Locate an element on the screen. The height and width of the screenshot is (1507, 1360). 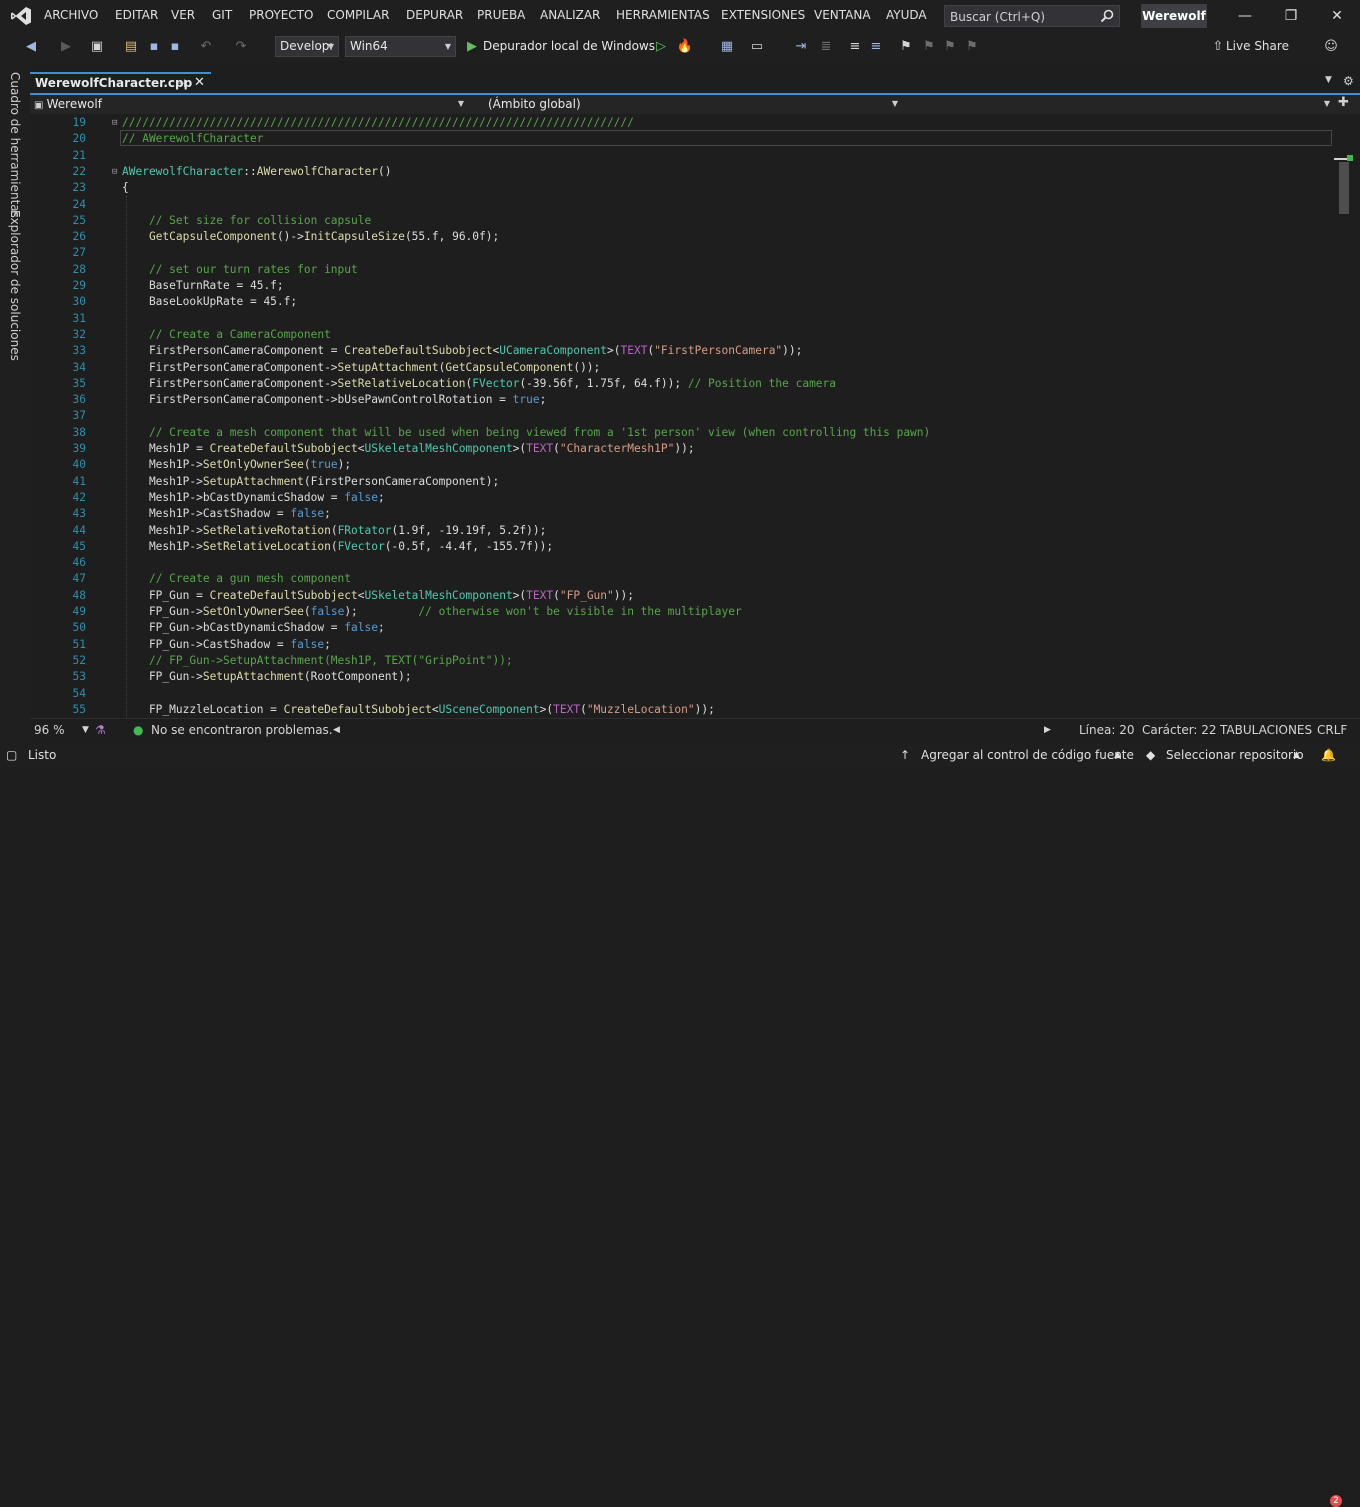
undo-icon: ↶ is located at coordinates (206, 47).